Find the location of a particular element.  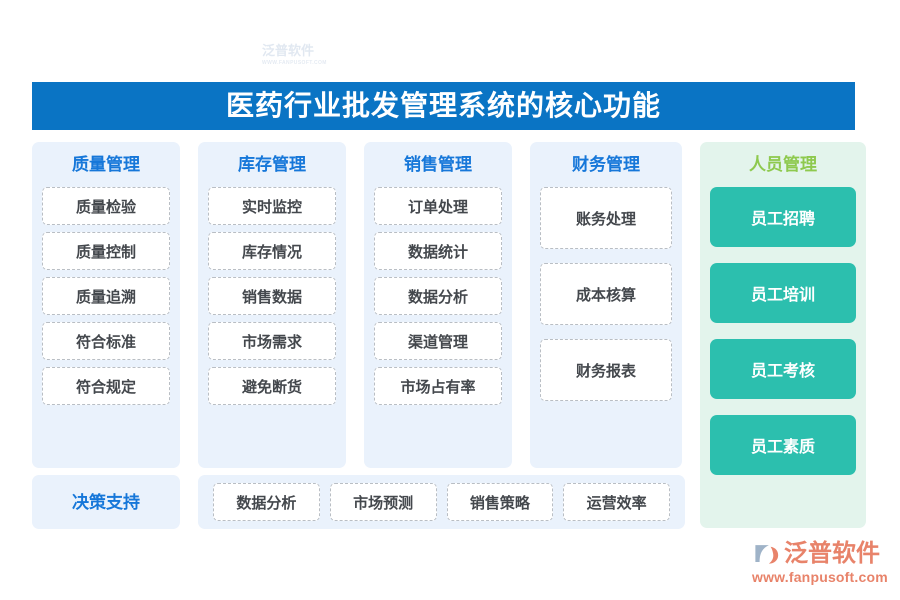

panel-title: 财务管理 is located at coordinates (606, 164).